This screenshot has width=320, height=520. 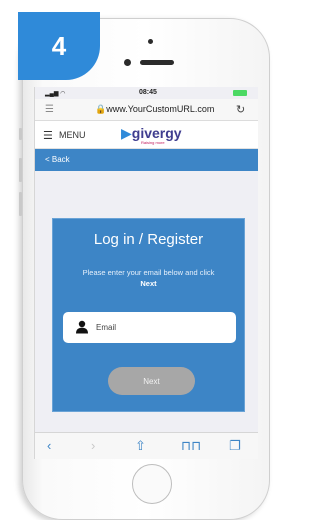 I want to click on status-bar: ▂▄▆ ◠ 08:45, so click(x=146, y=93).